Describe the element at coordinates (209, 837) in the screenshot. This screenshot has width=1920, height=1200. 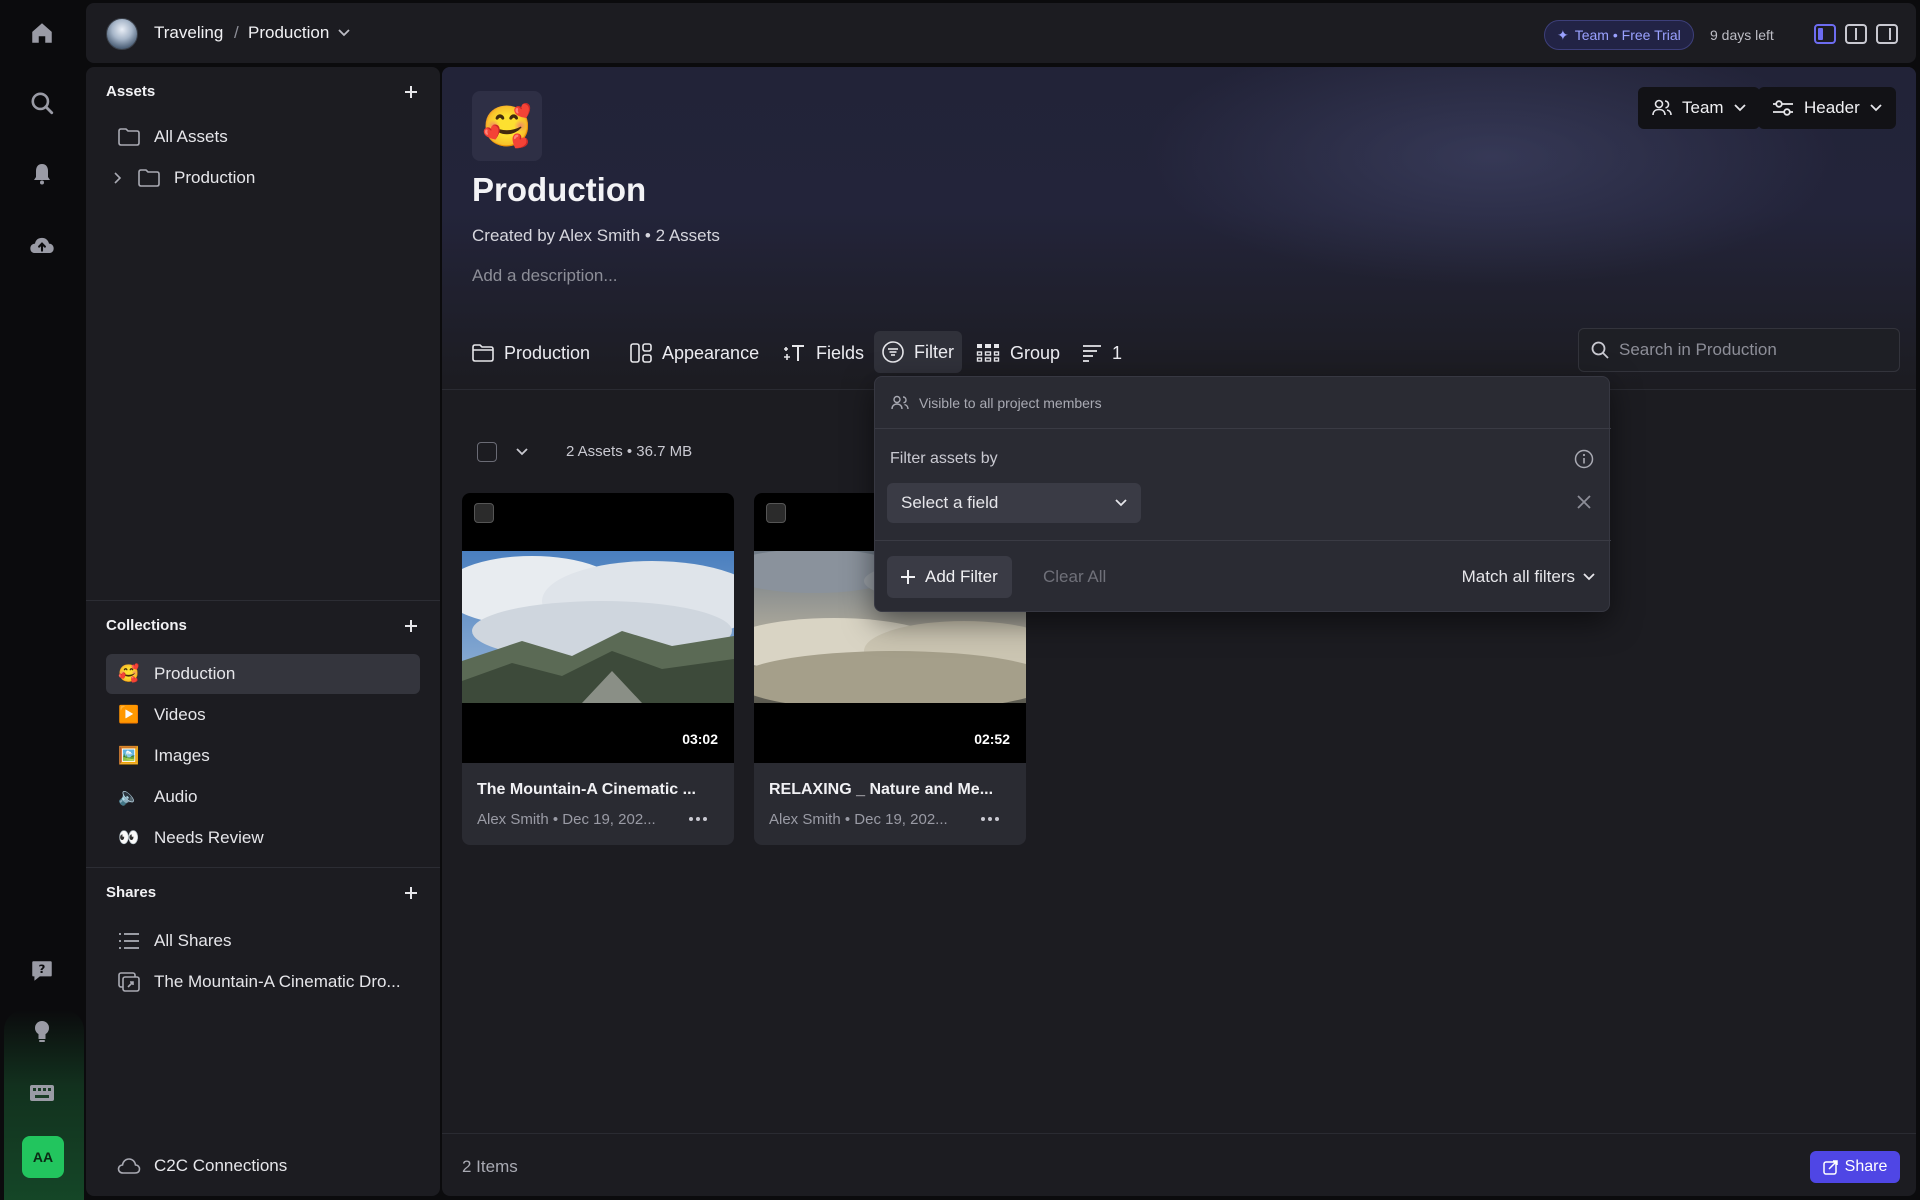
I see `sidebar-item-label: Needs Review` at that location.